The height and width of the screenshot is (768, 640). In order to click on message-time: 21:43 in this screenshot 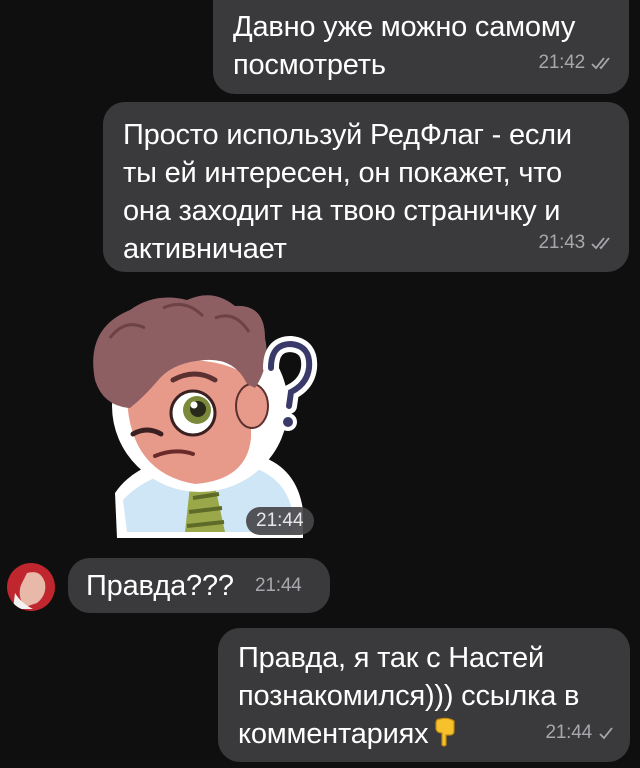, I will do `click(561, 242)`.